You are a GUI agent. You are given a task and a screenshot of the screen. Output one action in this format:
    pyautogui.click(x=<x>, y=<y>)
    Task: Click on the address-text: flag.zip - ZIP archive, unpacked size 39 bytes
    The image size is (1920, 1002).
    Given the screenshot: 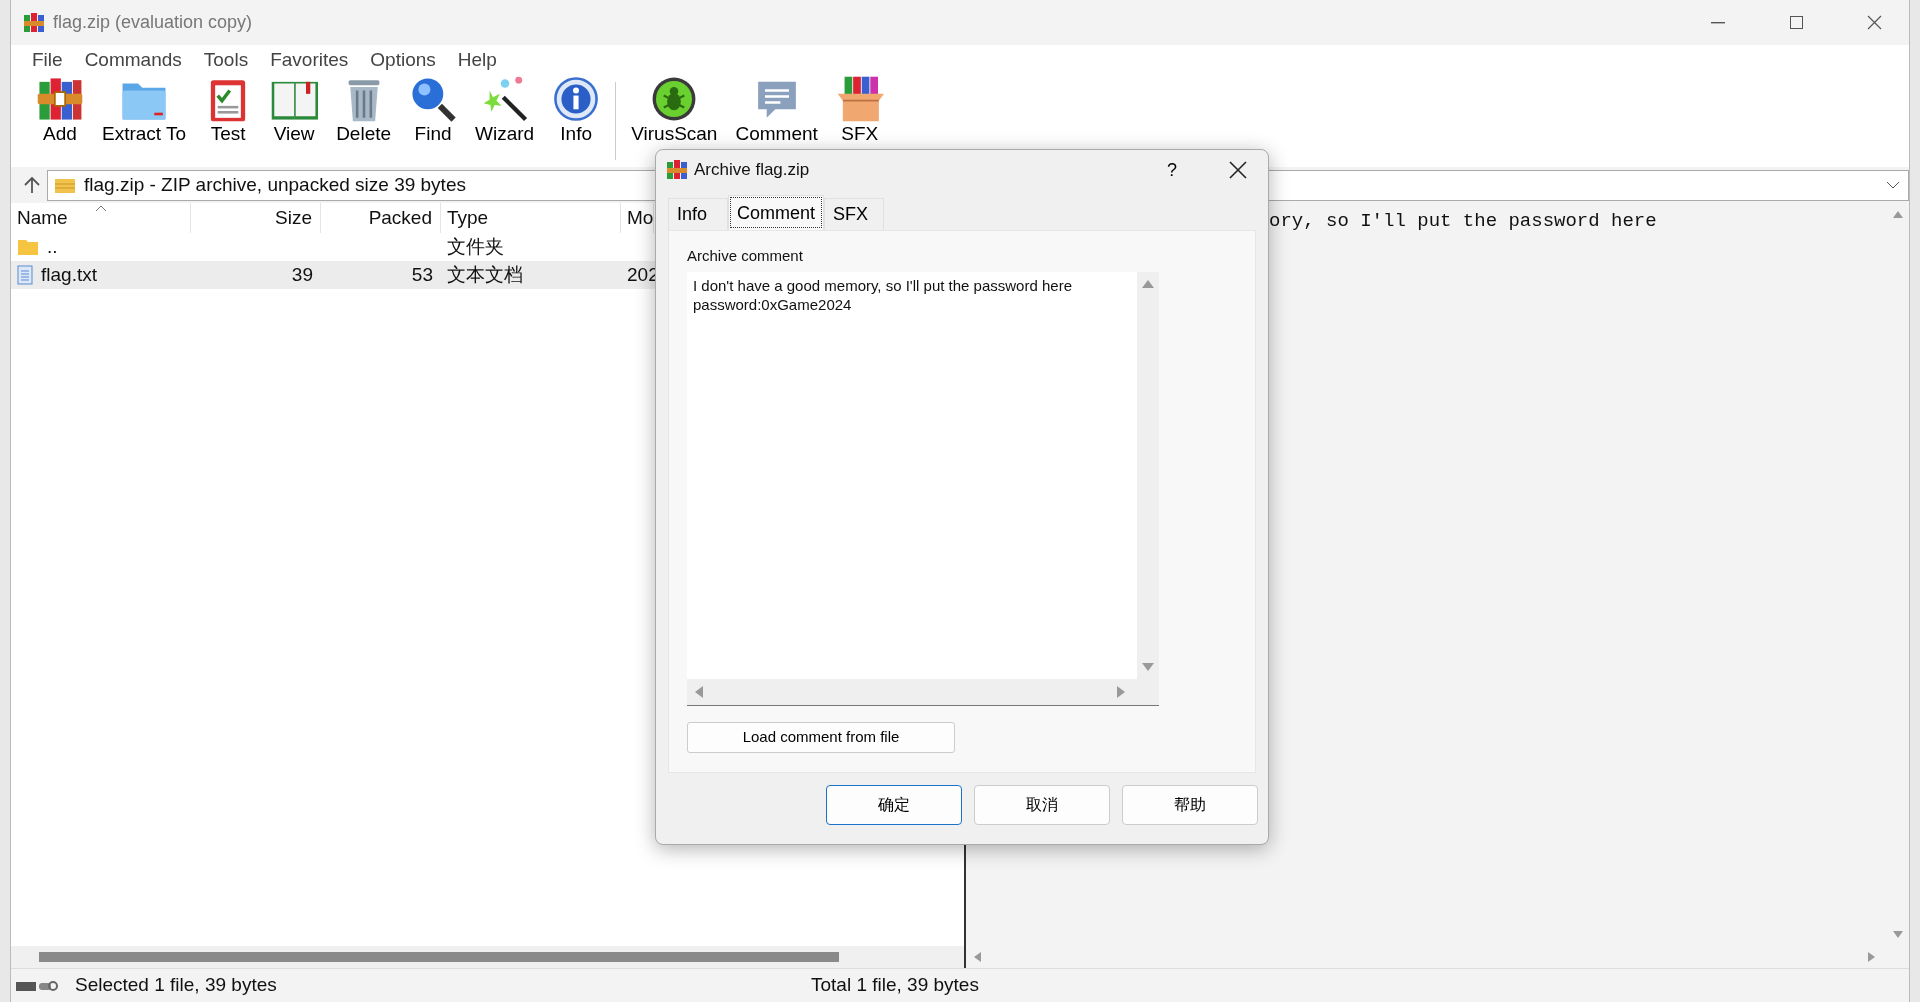 What is the action you would take?
    pyautogui.click(x=275, y=184)
    